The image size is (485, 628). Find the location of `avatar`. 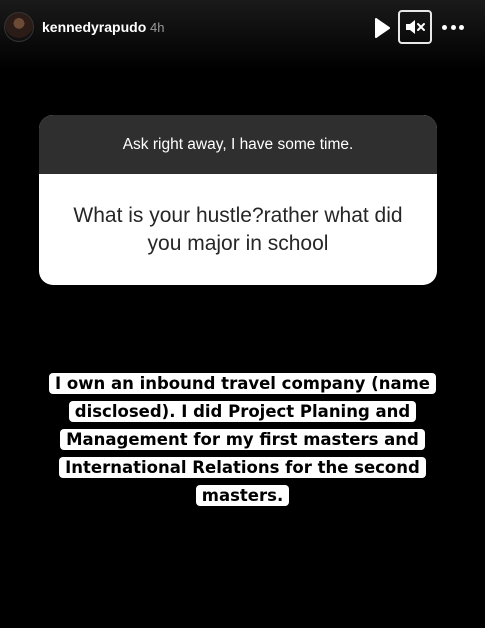

avatar is located at coordinates (19, 27).